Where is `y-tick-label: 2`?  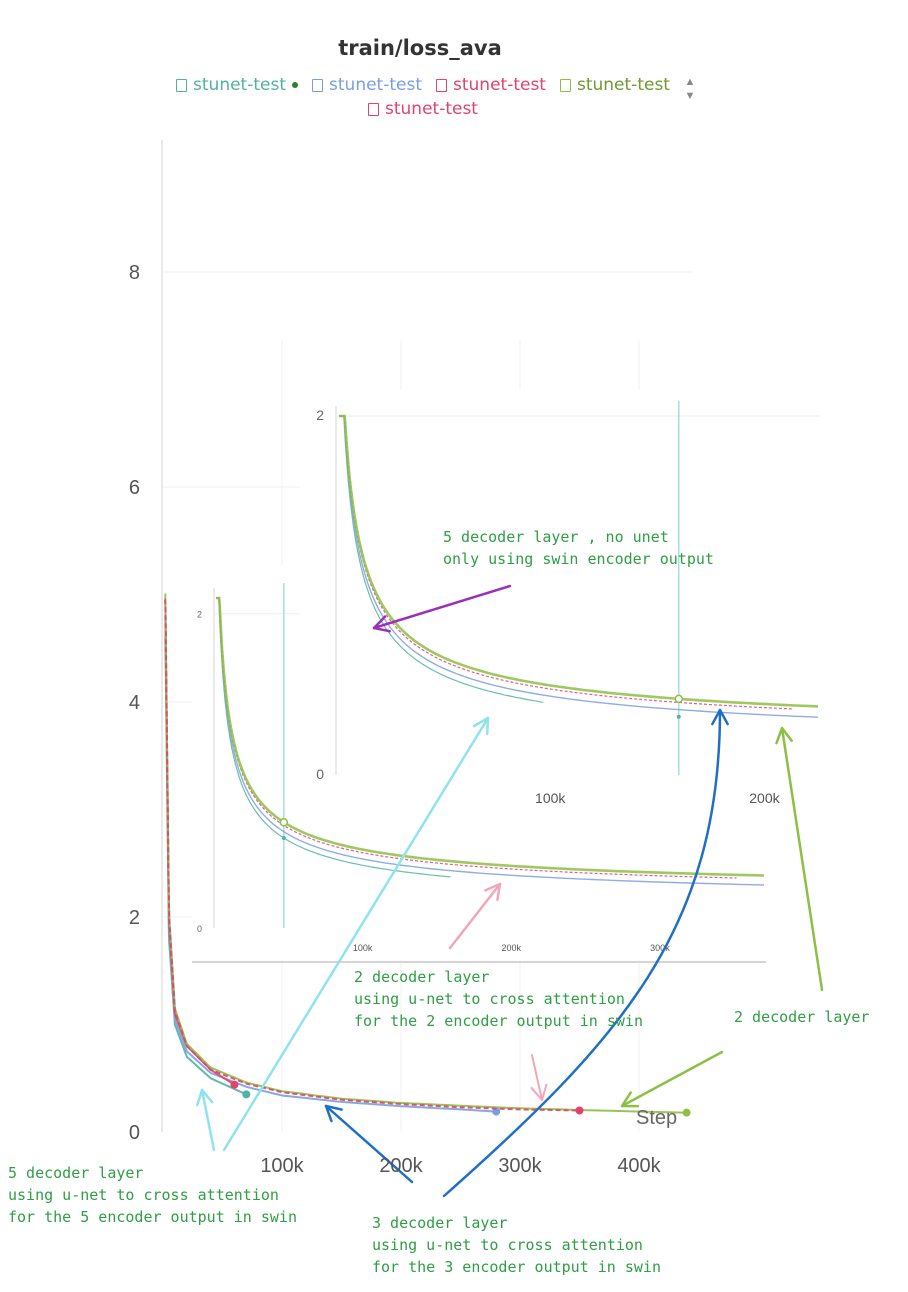
y-tick-label: 2 is located at coordinates (134, 918).